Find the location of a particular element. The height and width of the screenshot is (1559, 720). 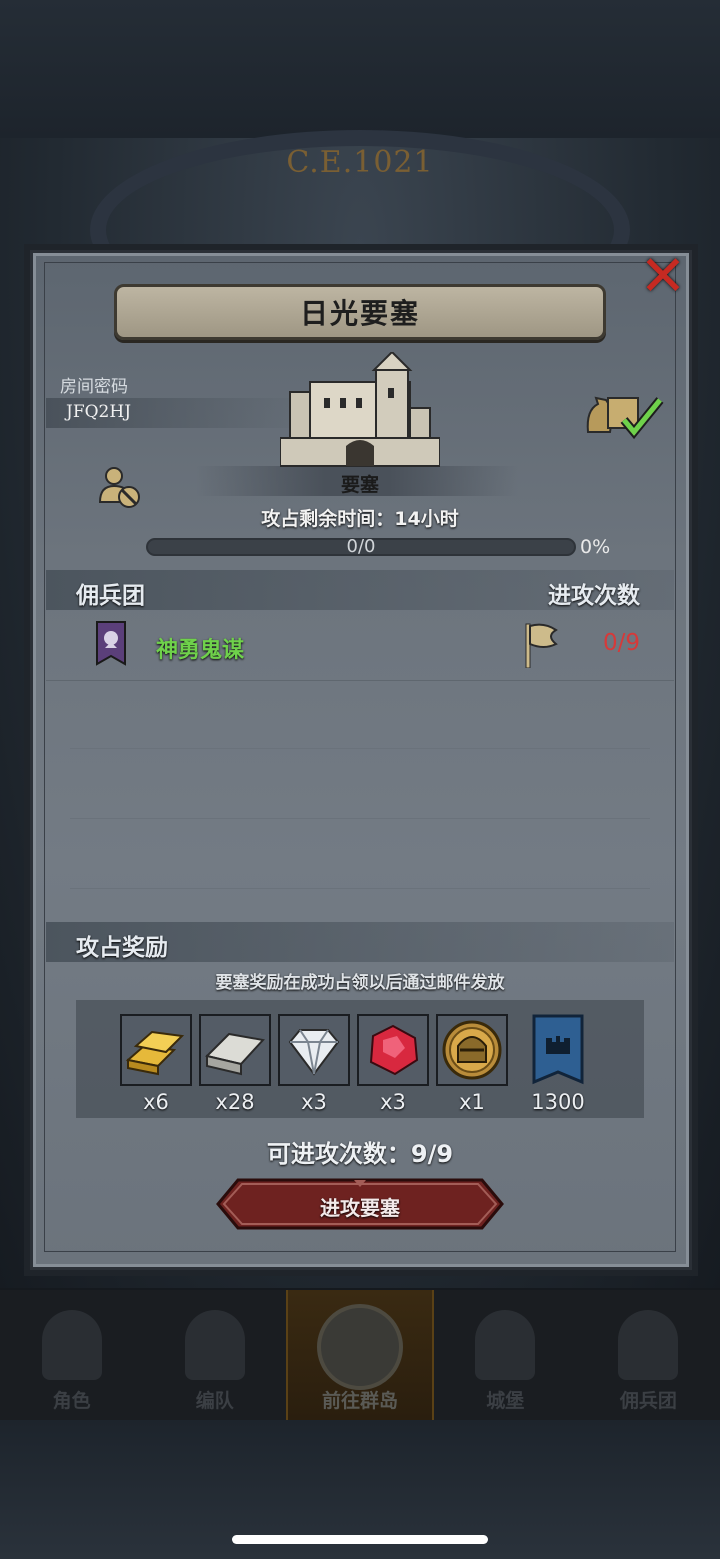

title-plaque: 日光要塞 is located at coordinates (360, 312).